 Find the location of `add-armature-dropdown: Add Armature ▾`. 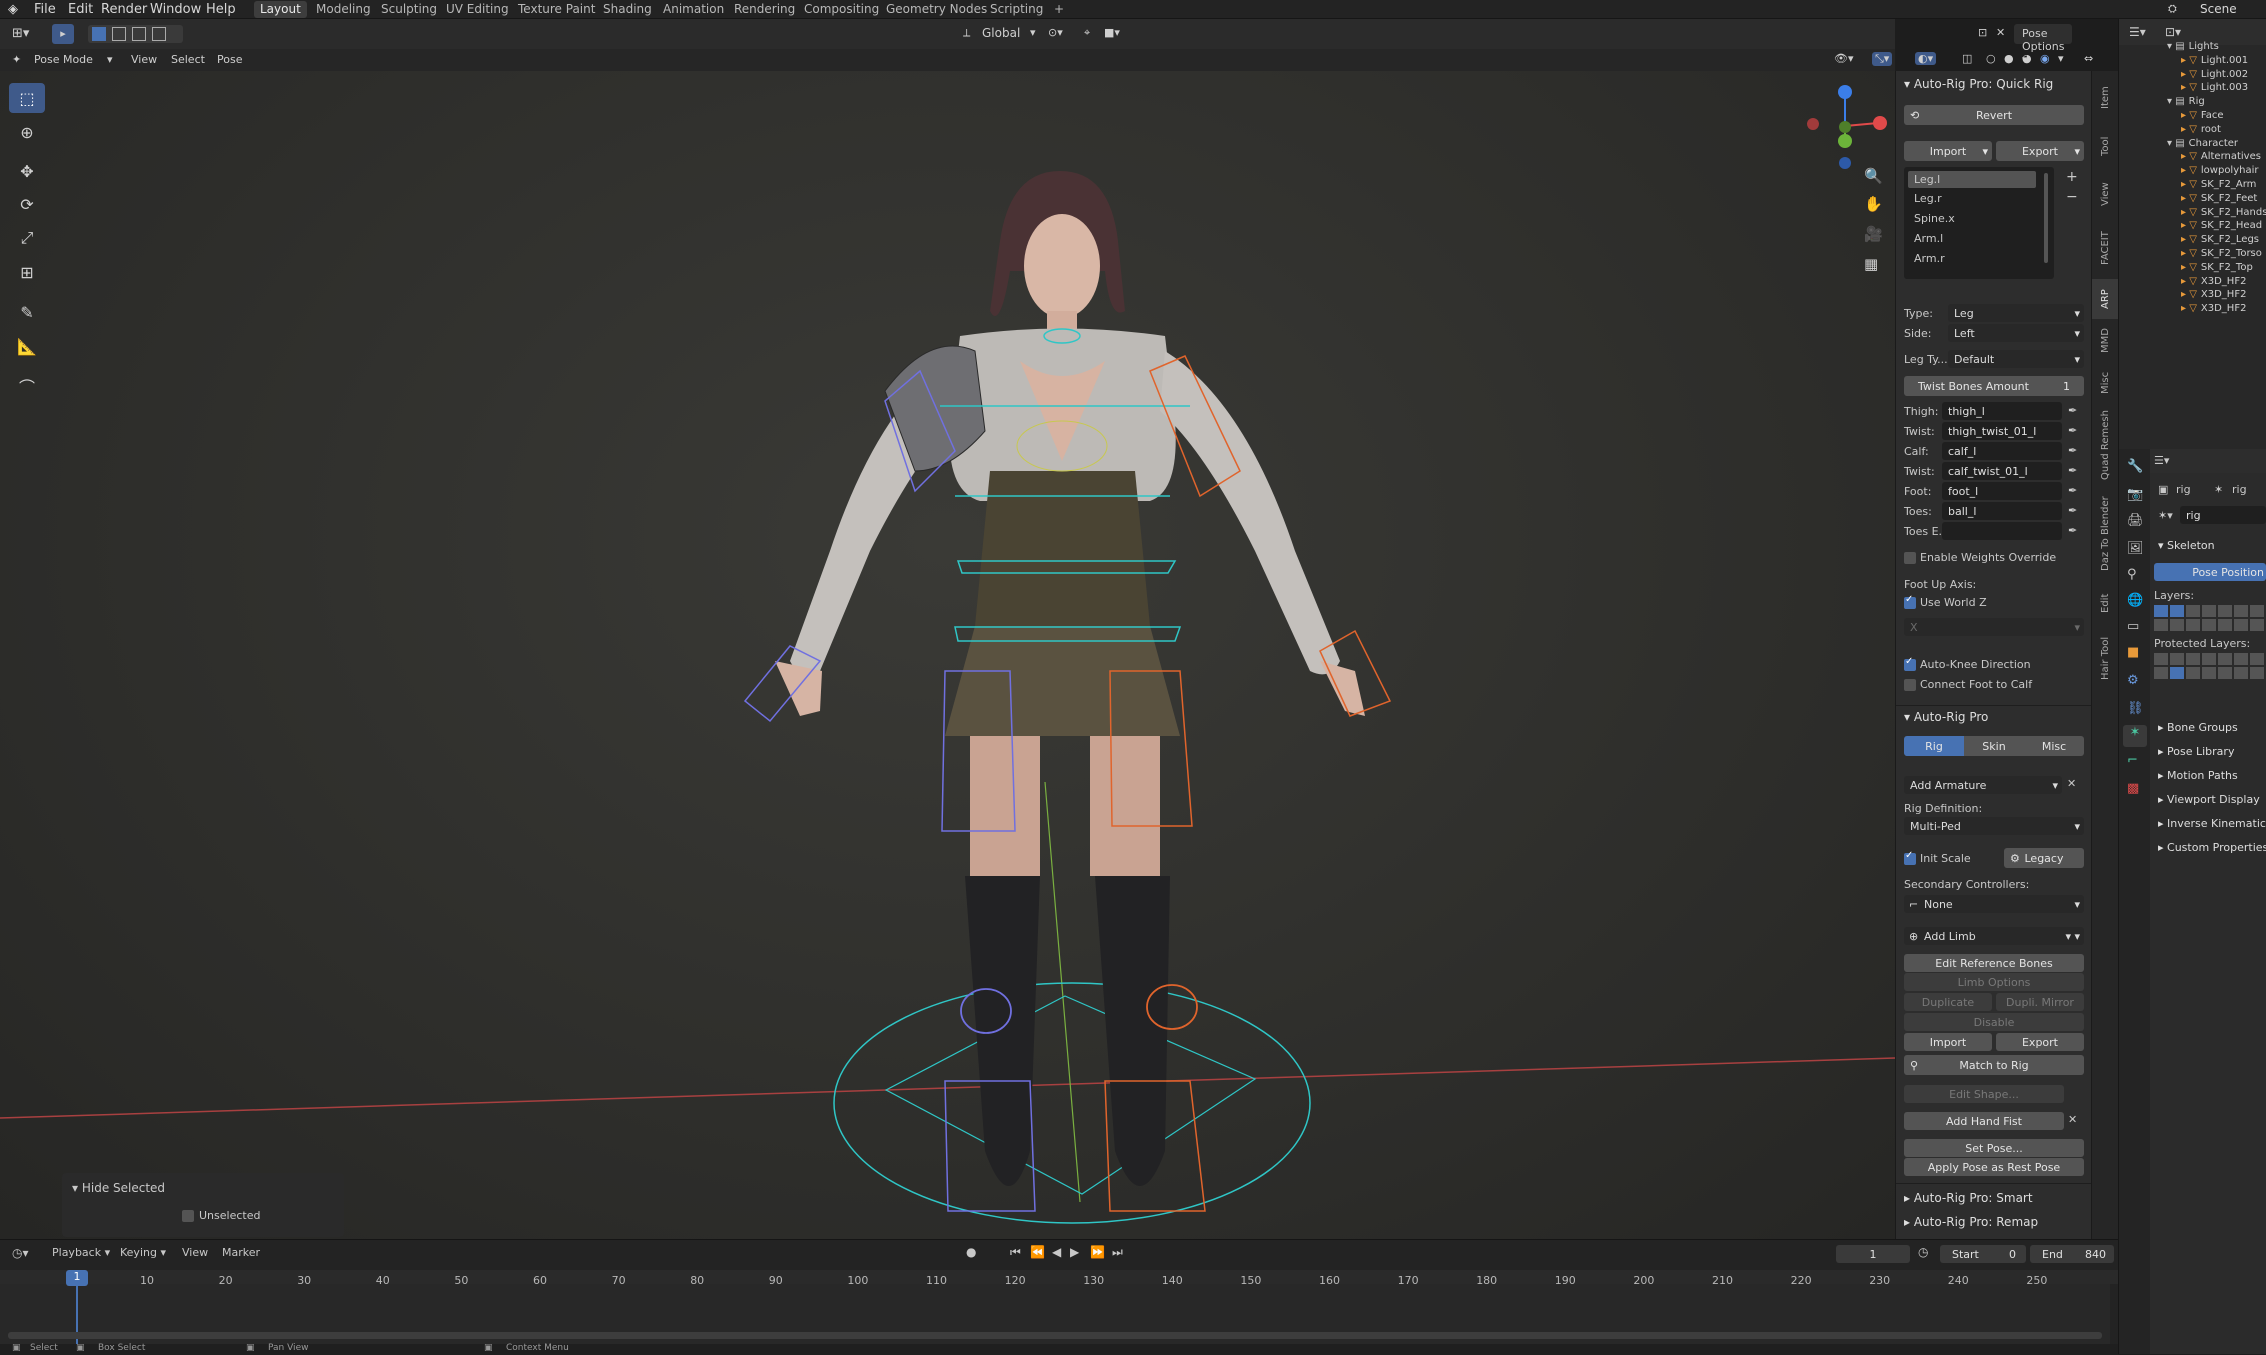

add-armature-dropdown: Add Armature ▾ is located at coordinates (1983, 785).